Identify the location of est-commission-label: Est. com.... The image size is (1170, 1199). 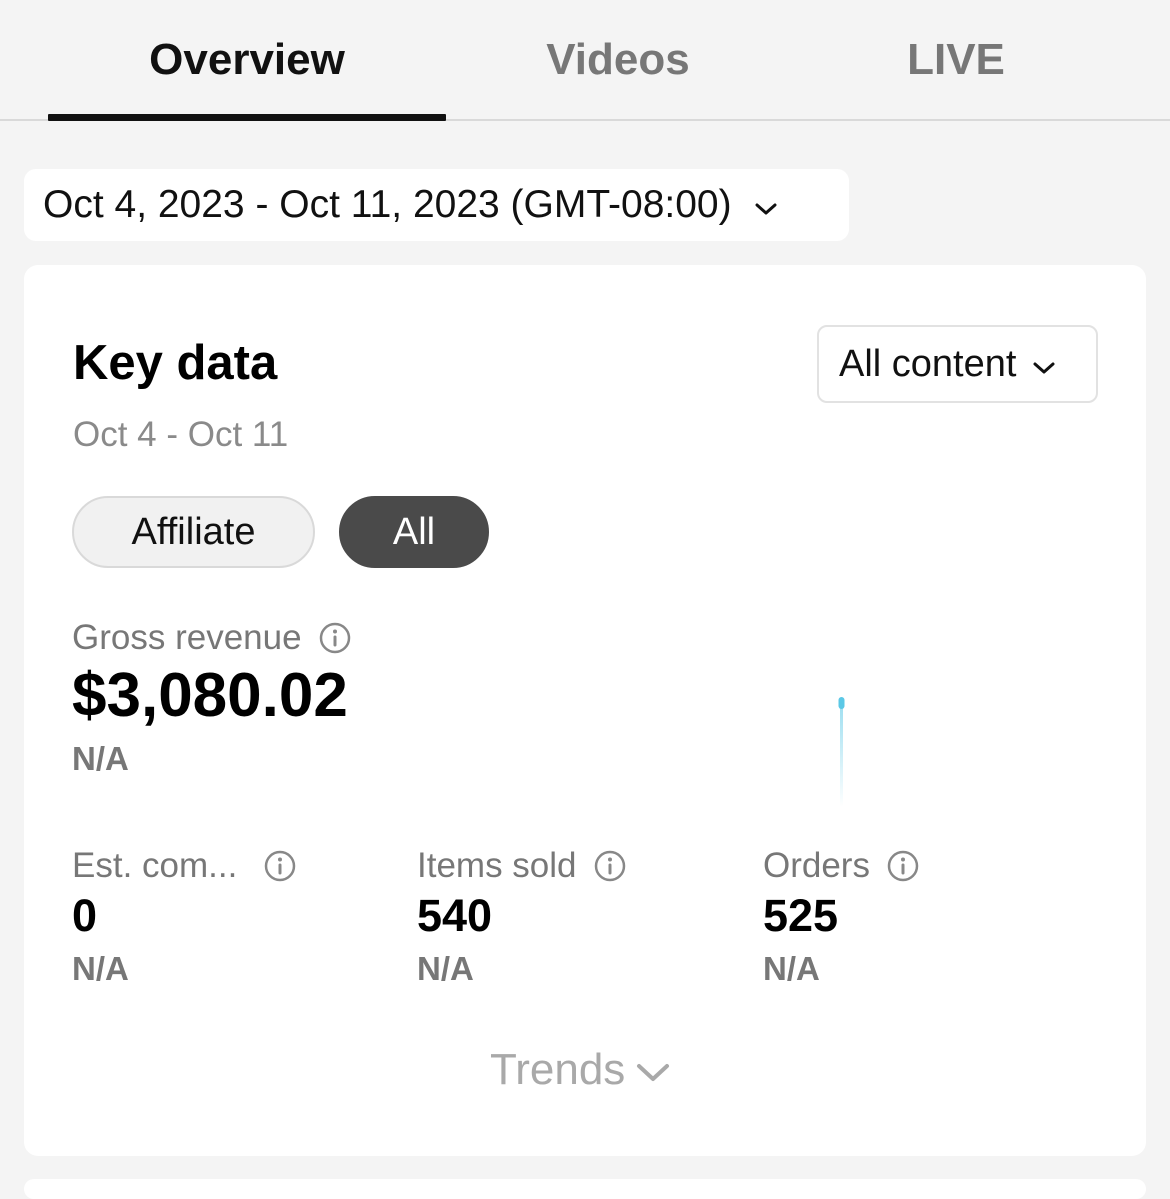
(155, 865).